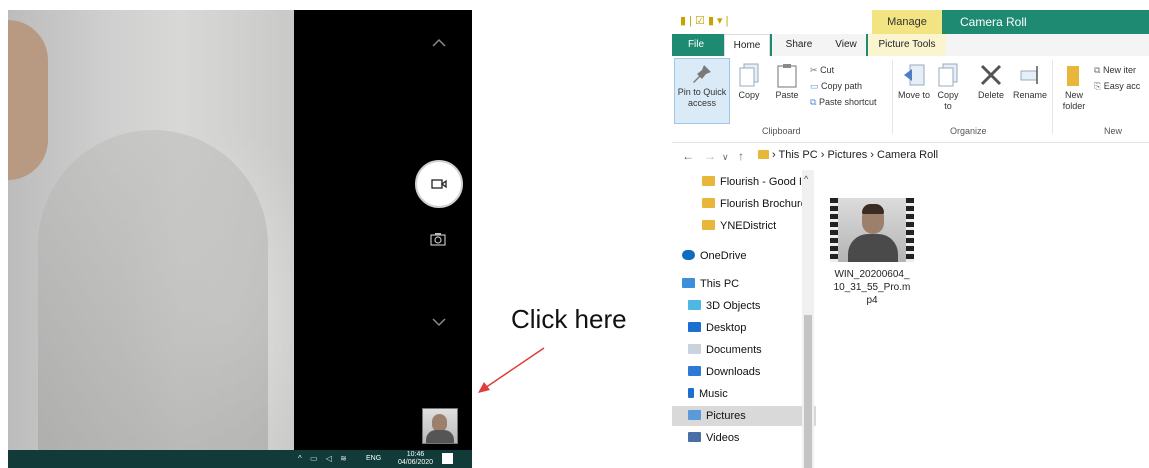 The width and height of the screenshot is (1149, 468). Describe the element at coordinates (439, 322) in the screenshot. I see `chevron-down-icon` at that location.